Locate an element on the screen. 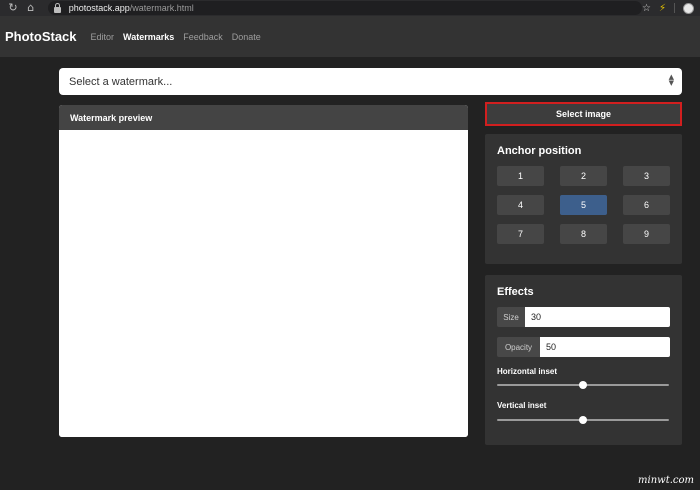 This screenshot has height=490, width=700. opacity-field: Opacity is located at coordinates (583, 347).